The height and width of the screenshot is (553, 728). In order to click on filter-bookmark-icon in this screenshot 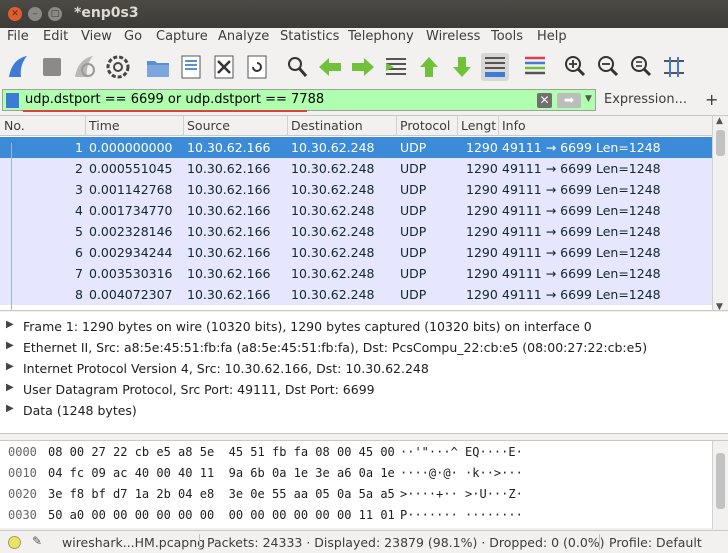, I will do `click(12, 100)`.